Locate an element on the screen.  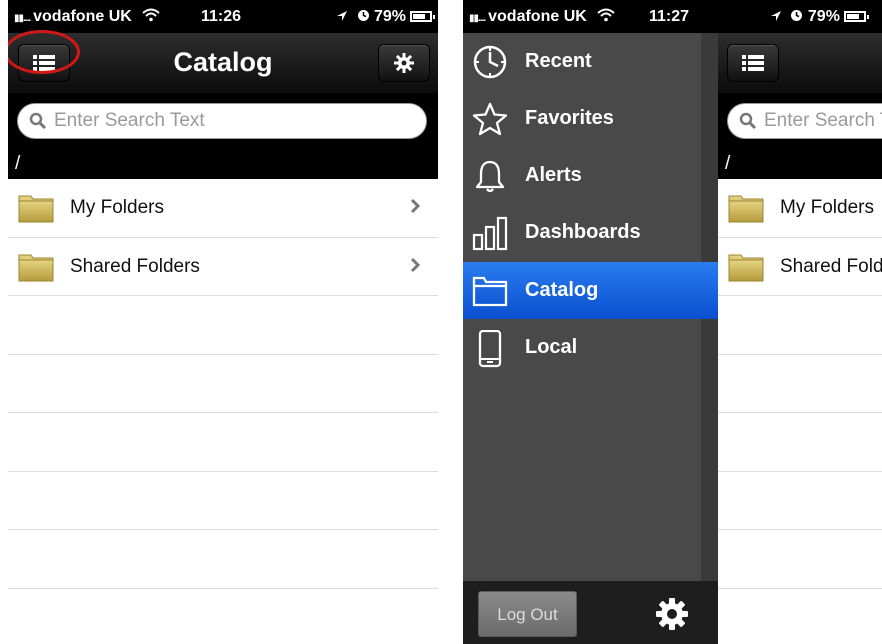
menu-item-label: Alerts is located at coordinates (553, 175).